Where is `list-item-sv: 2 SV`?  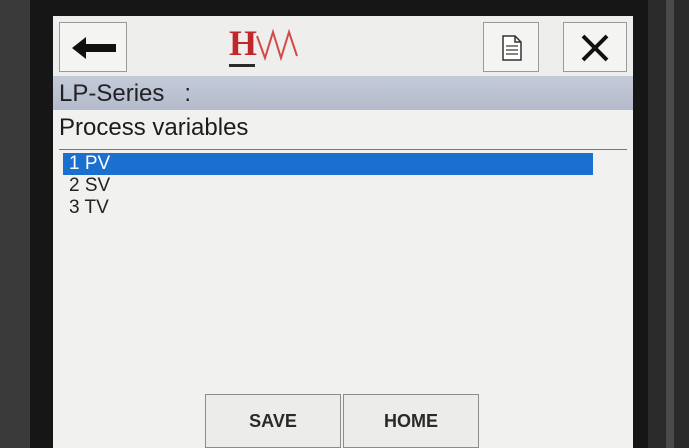 list-item-sv: 2 SV is located at coordinates (328, 186).